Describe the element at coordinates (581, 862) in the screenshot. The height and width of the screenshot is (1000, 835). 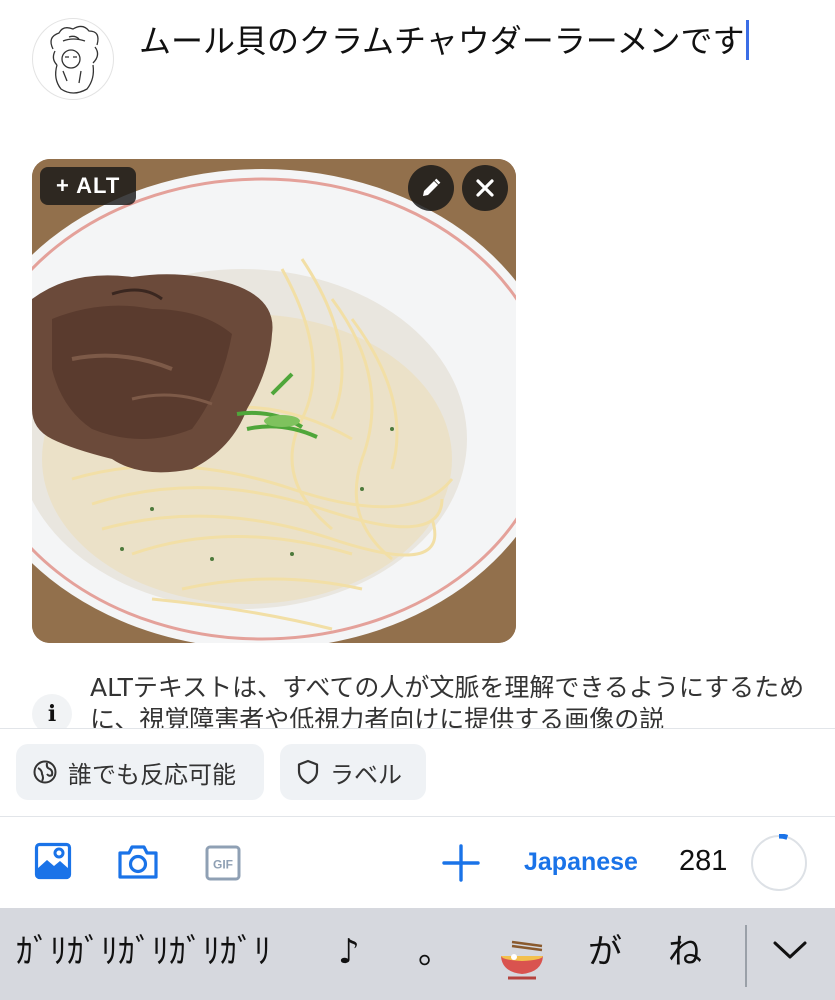
I see `language-selector: Japanese` at that location.